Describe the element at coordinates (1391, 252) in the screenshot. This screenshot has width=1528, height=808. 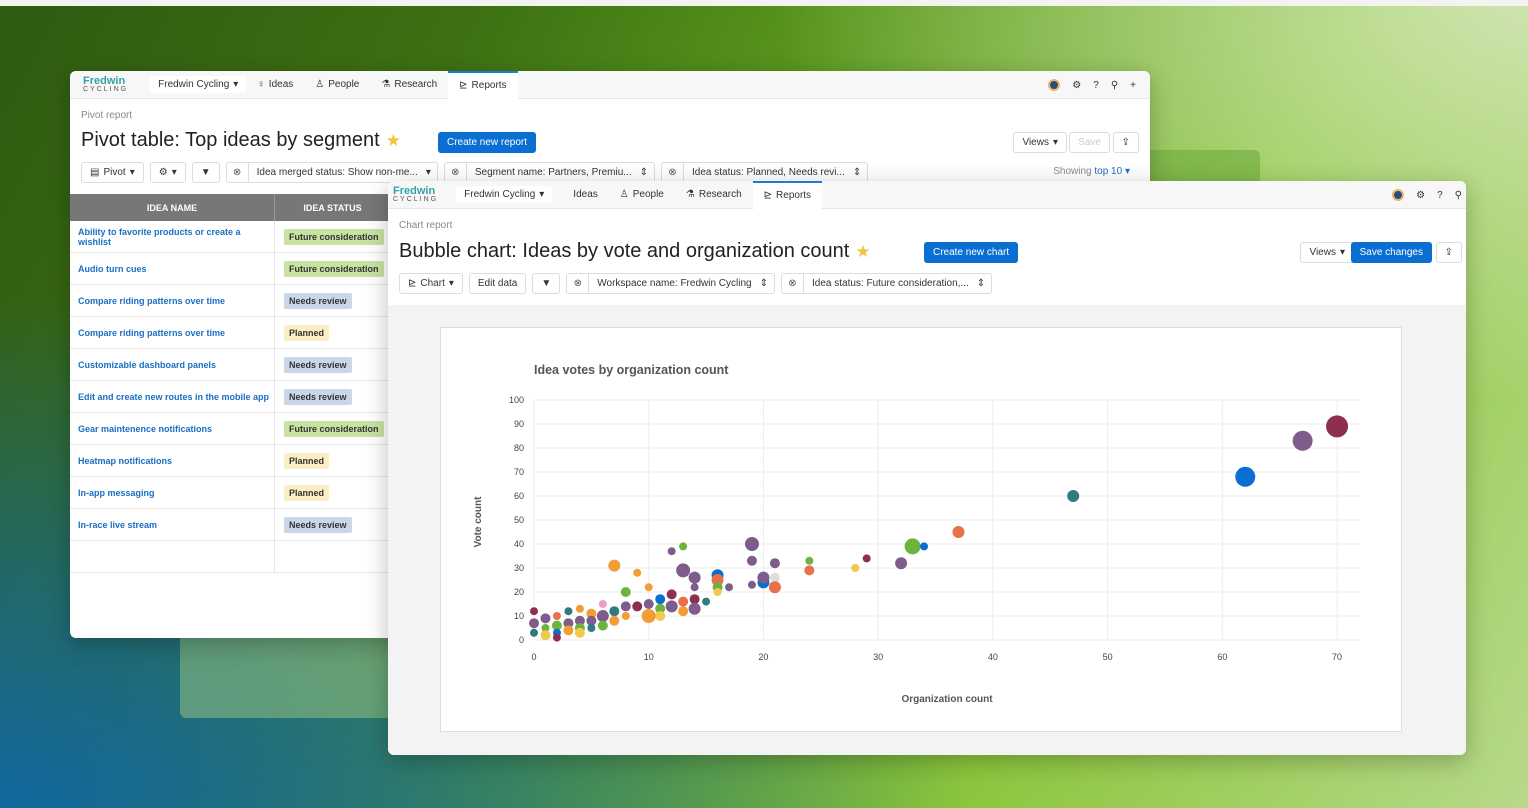
I see `save-changes-button: Save changes` at that location.